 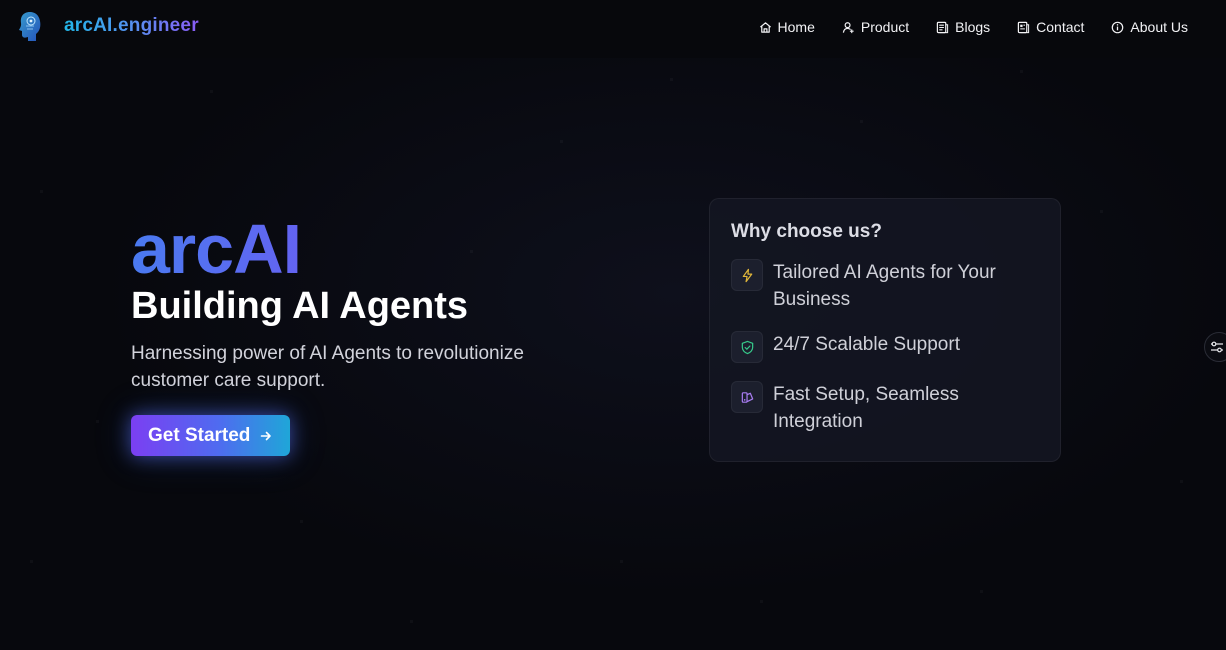 I want to click on get-started-button: Get Started, so click(x=211, y=435).